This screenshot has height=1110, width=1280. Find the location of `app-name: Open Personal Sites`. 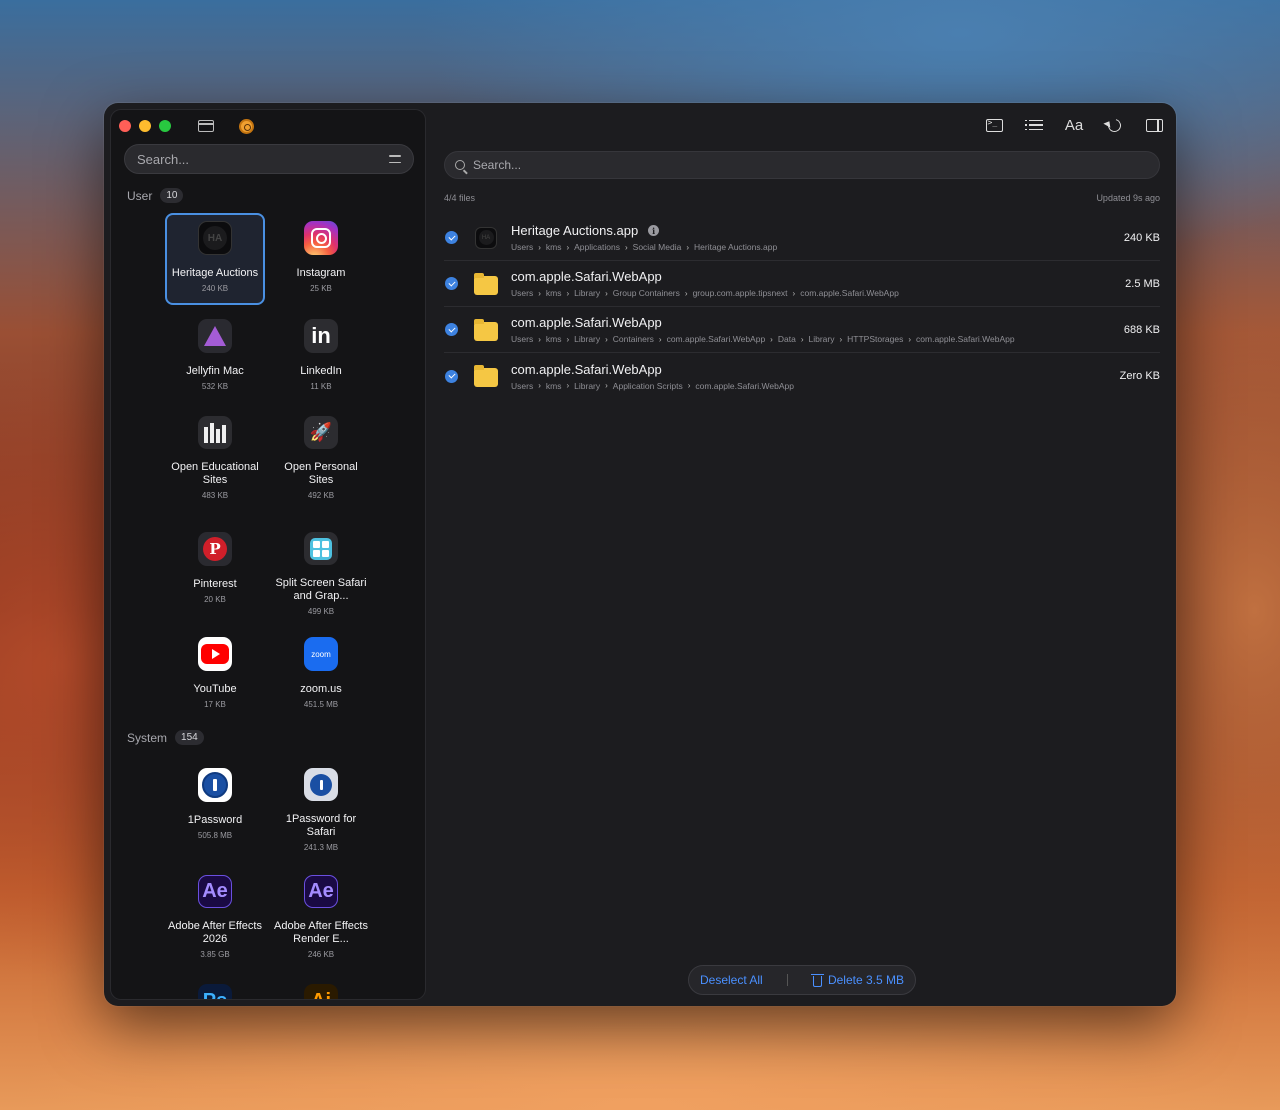

app-name: Open Personal Sites is located at coordinates (321, 473).